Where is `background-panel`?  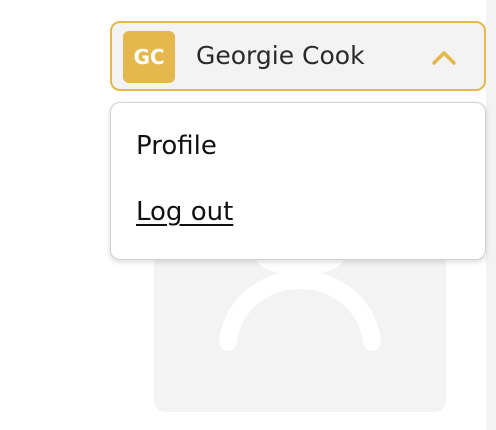
background-panel is located at coordinates (491, 215).